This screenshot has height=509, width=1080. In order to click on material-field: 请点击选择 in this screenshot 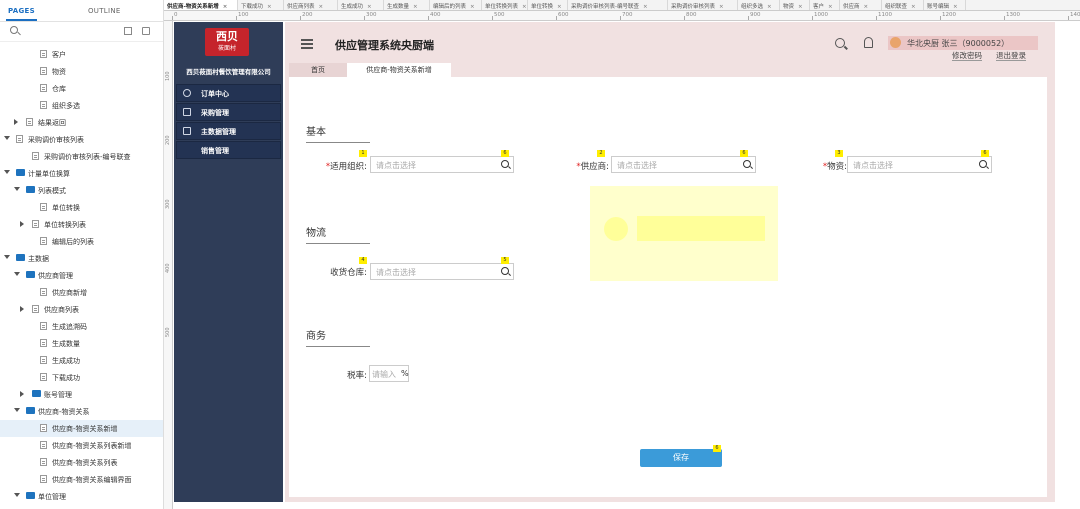, I will do `click(919, 164)`.